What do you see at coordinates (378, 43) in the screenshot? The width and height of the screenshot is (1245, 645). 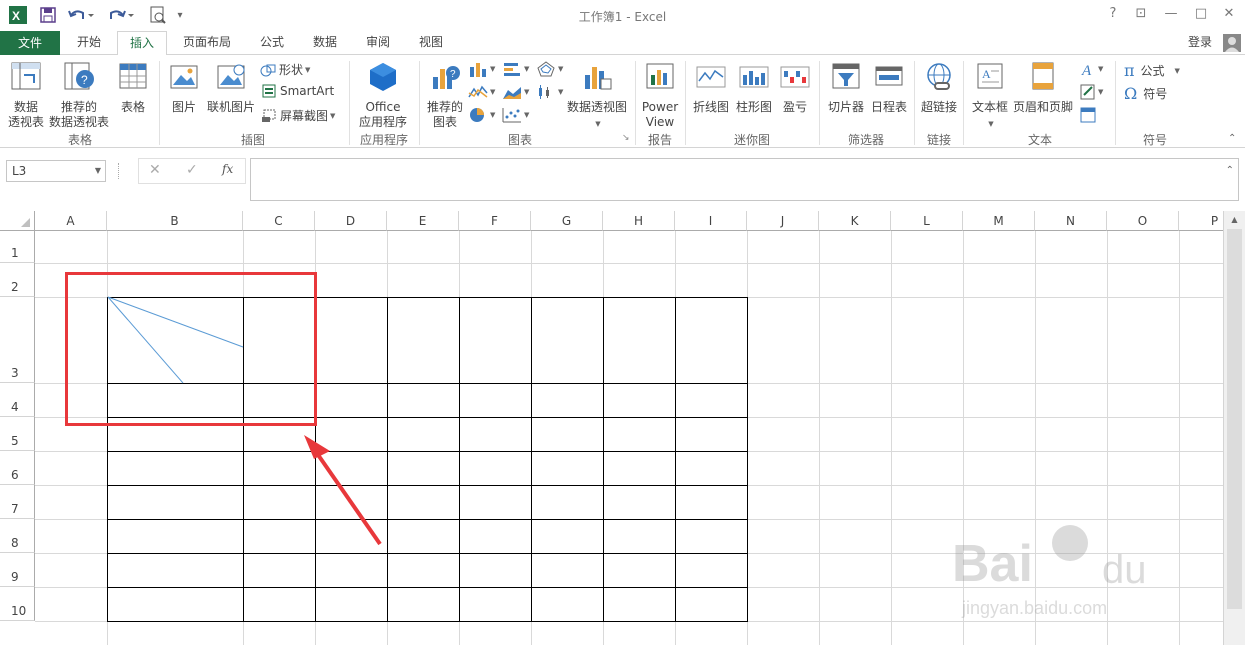 I see `tab-review: 审阅` at bounding box center [378, 43].